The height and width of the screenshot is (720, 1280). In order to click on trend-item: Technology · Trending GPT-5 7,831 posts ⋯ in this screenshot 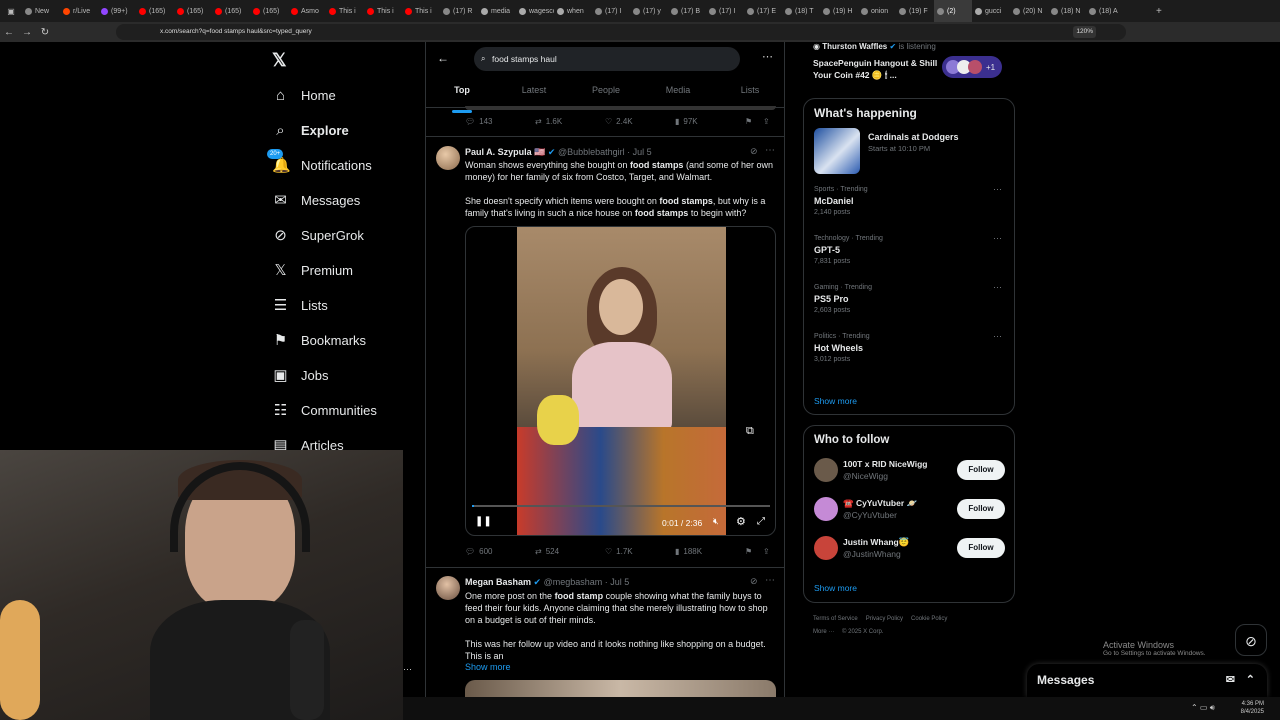, I will do `click(909, 253)`.